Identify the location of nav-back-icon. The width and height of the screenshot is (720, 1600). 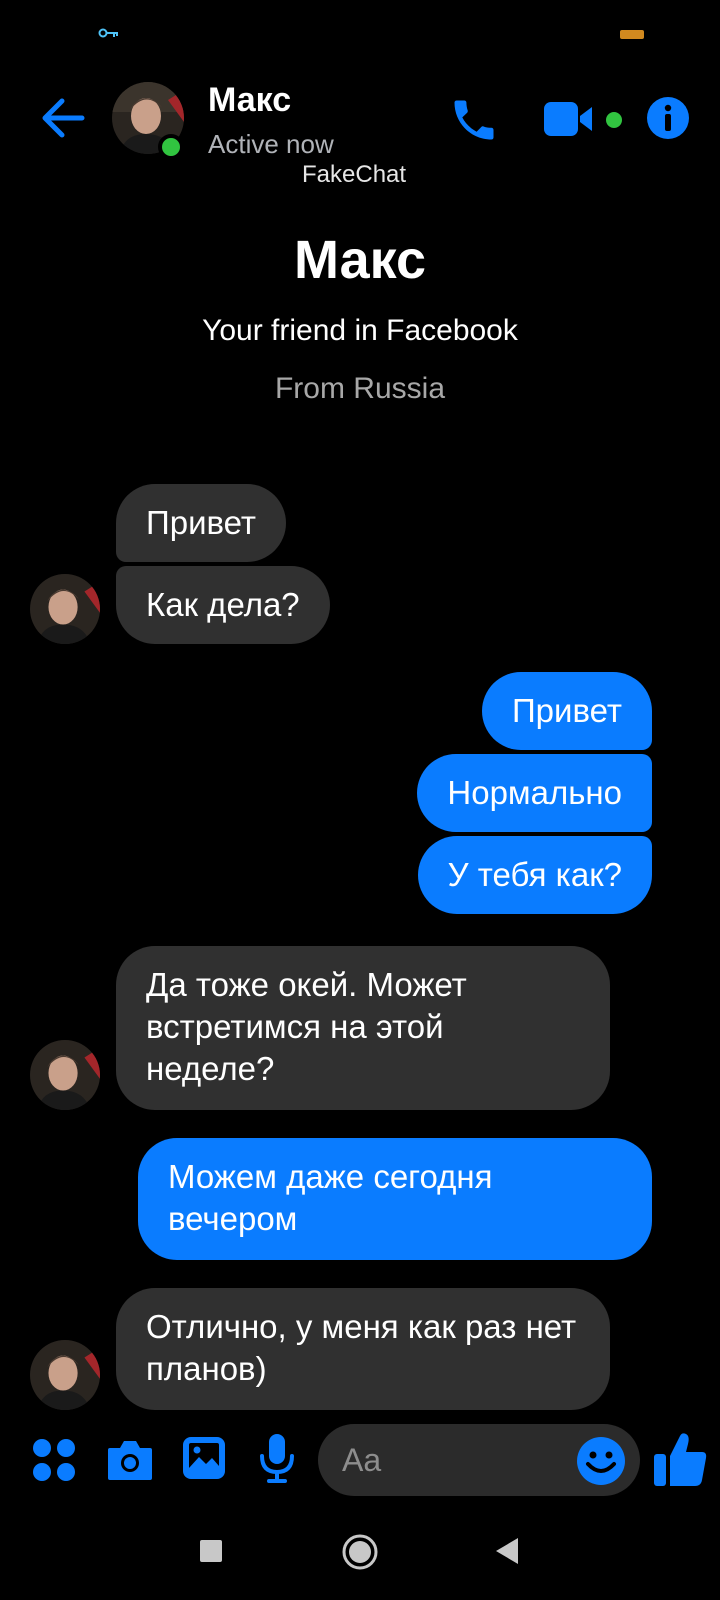
(507, 1551).